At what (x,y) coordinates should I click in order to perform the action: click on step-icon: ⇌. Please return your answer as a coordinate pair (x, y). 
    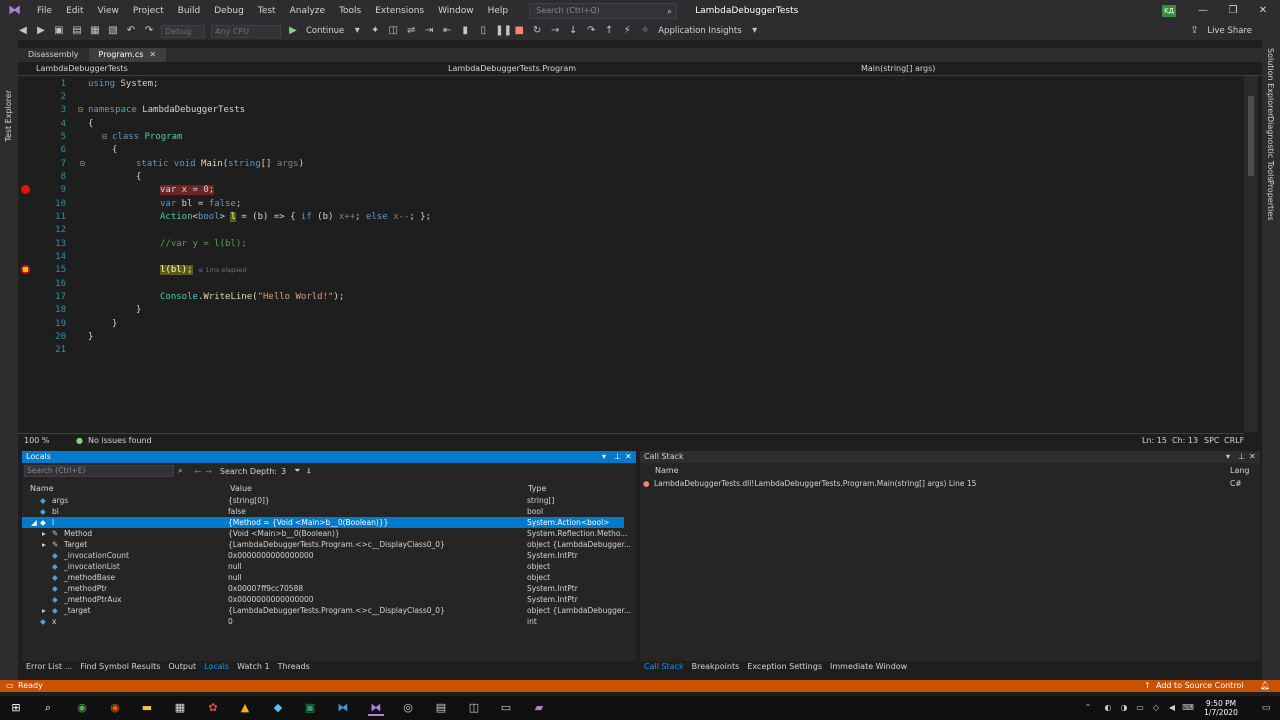
    Looking at the image, I should click on (411, 31).